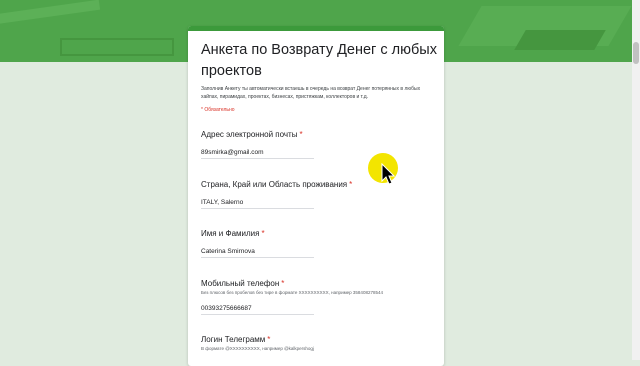 The height and width of the screenshot is (366, 640). What do you see at coordinates (228, 251) in the screenshot?
I see `name-input: Caterina Smirnova` at bounding box center [228, 251].